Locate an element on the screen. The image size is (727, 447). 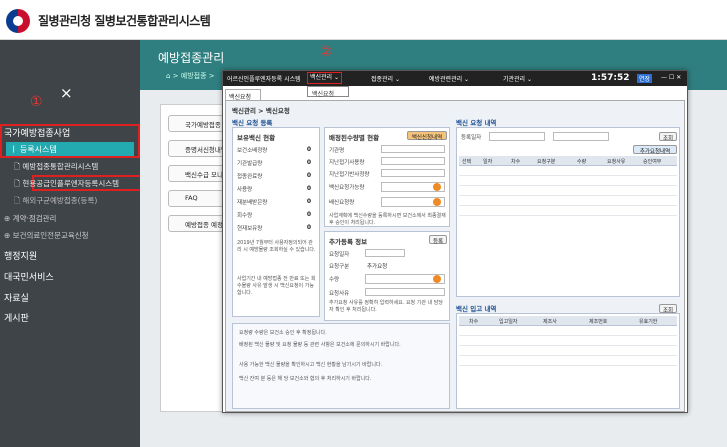
receive-col: 유효기한 is located at coordinates (648, 322).